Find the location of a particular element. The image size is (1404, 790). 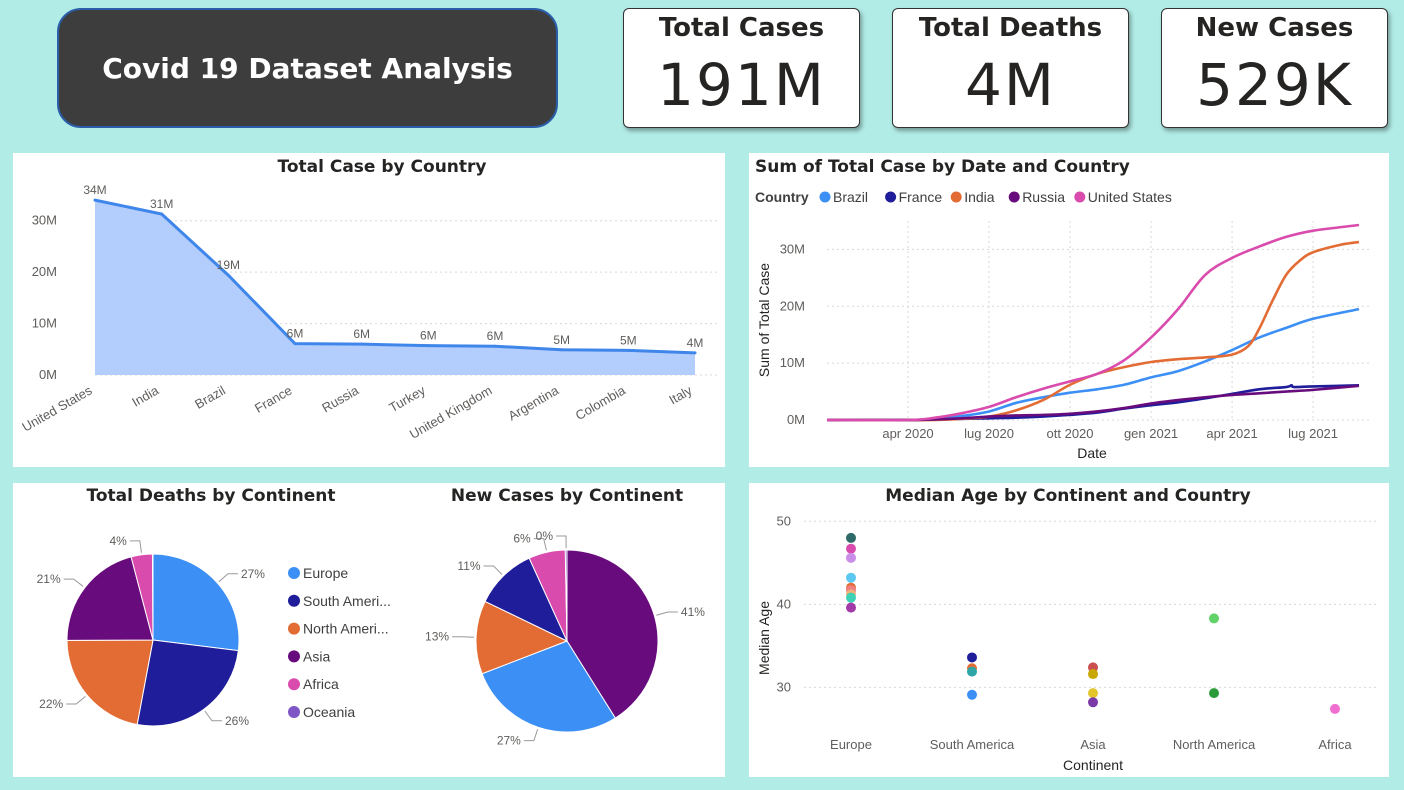

x-tick-label: ott 2020 is located at coordinates (1070, 433).